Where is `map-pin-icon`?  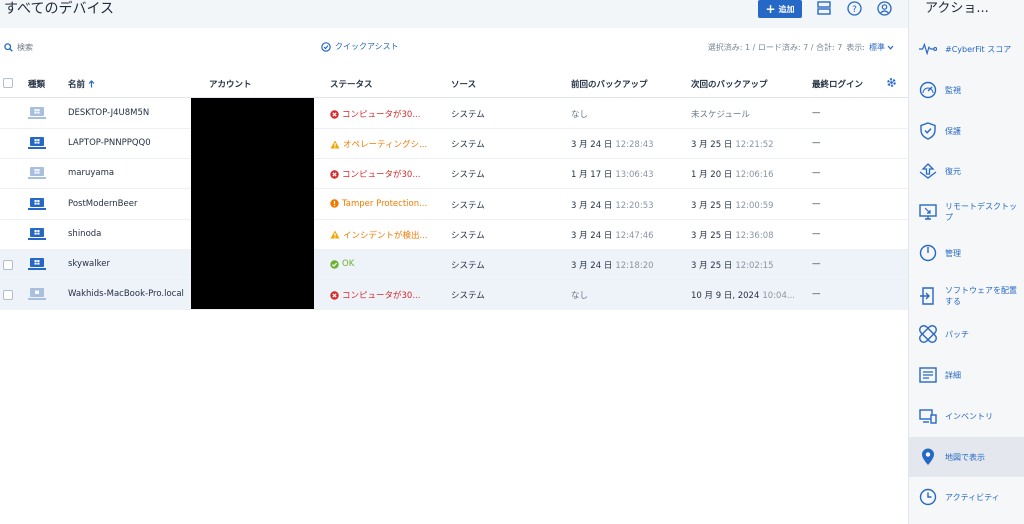 map-pin-icon is located at coordinates (928, 457).